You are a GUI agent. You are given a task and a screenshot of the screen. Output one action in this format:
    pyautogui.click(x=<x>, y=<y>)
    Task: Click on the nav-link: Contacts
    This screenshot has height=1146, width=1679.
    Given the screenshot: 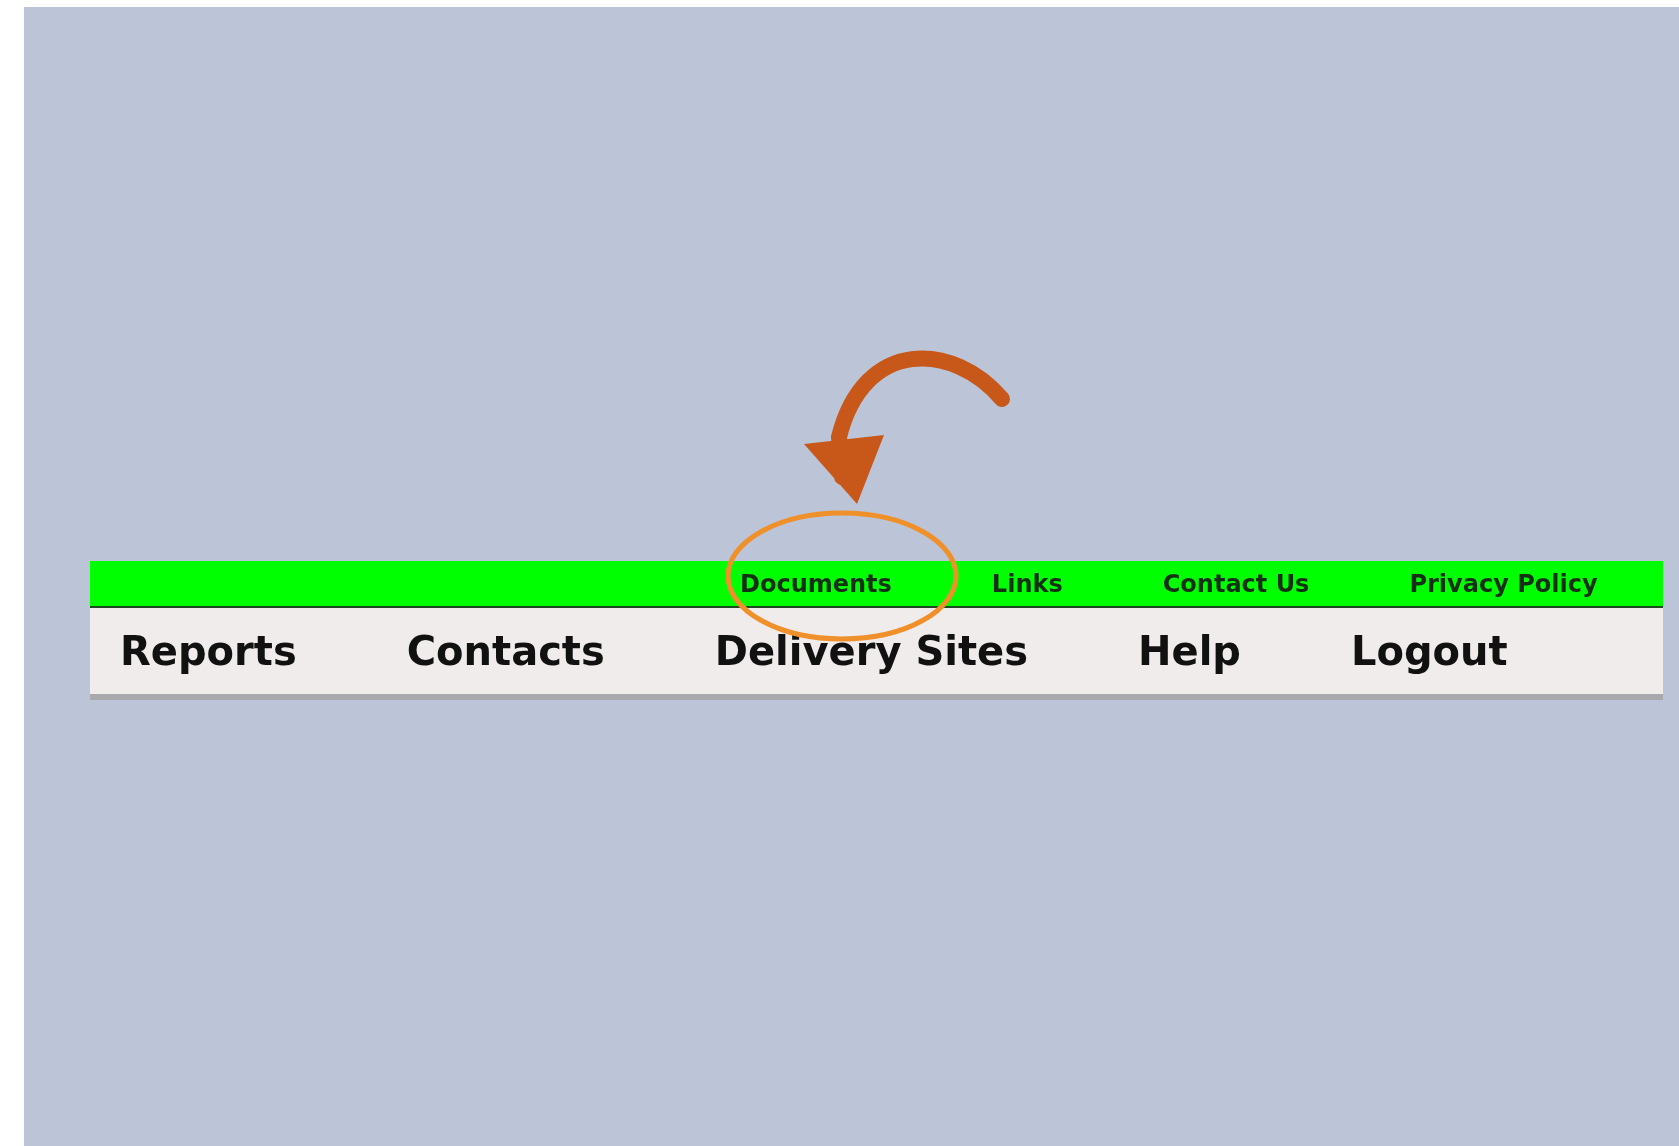 What is the action you would take?
    pyautogui.click(x=505, y=651)
    